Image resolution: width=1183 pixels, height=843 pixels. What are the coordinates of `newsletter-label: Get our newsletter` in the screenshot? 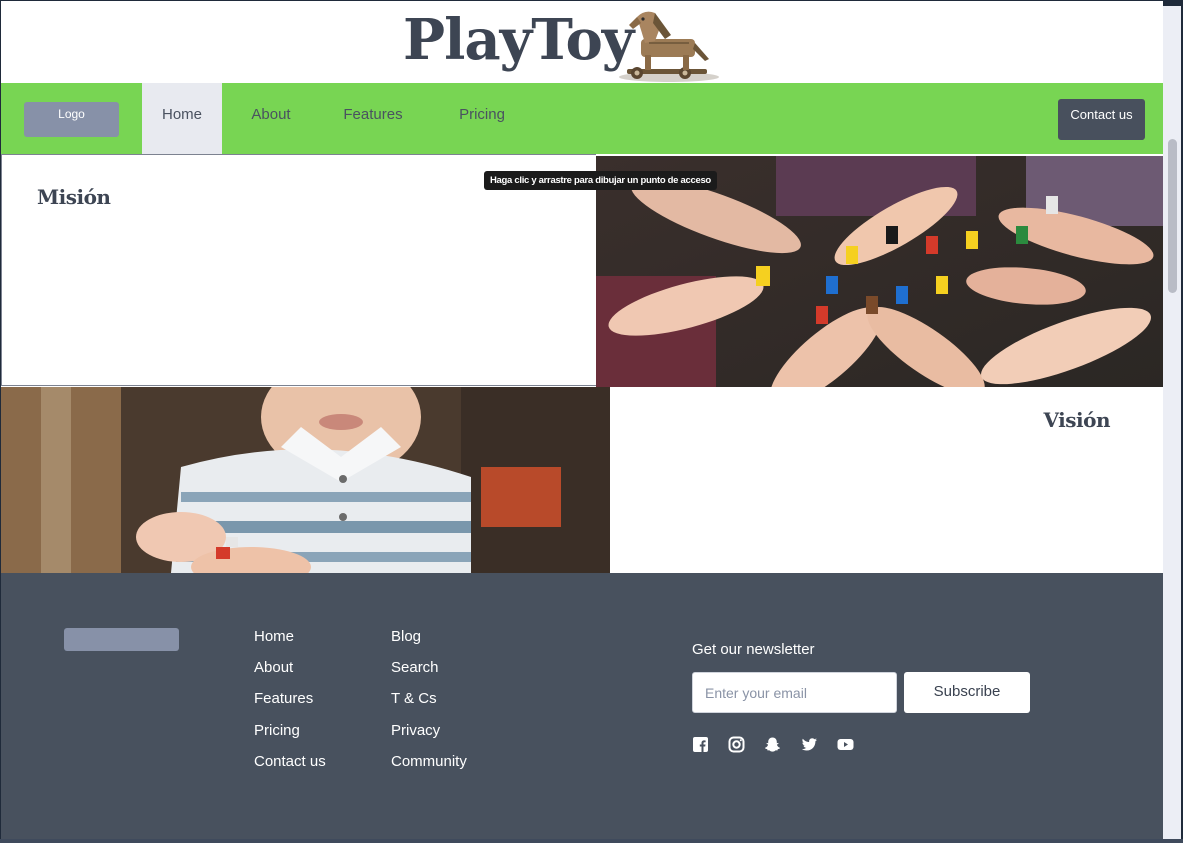 It's located at (753, 649).